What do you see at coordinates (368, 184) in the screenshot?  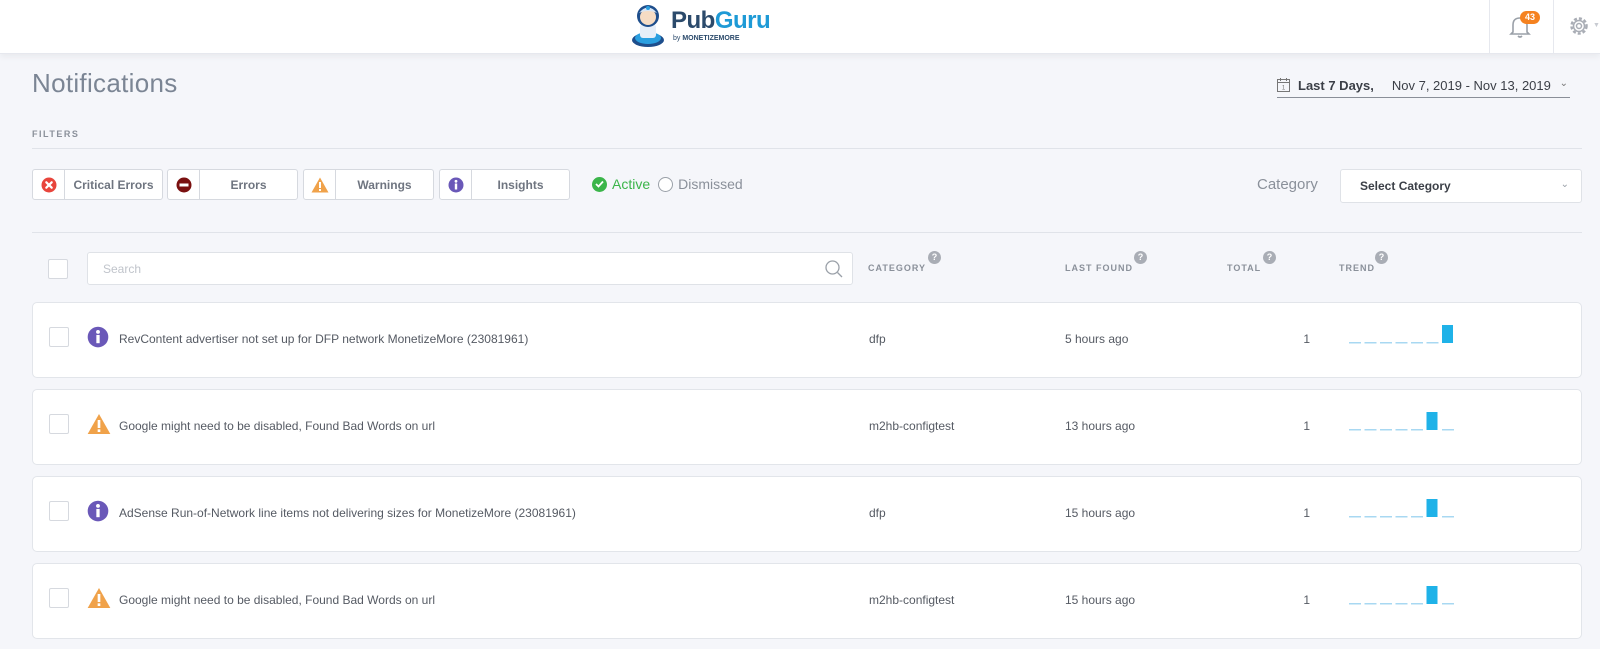 I see `filter-warnings-button: Warnings` at bounding box center [368, 184].